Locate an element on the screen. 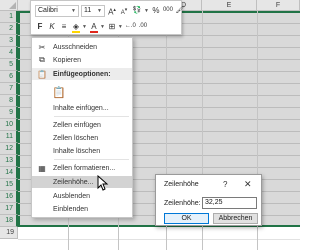 The width and height of the screenshot is (320, 250). paint-bucket-icon: ◈ is located at coordinates (76, 26).